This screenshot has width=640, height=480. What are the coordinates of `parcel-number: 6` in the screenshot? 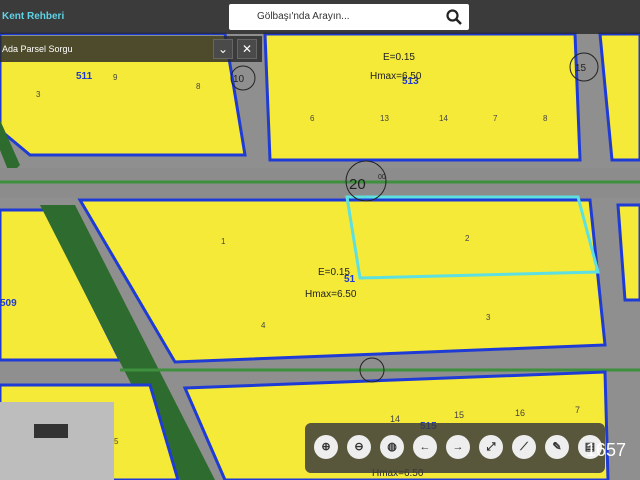 It's located at (312, 118).